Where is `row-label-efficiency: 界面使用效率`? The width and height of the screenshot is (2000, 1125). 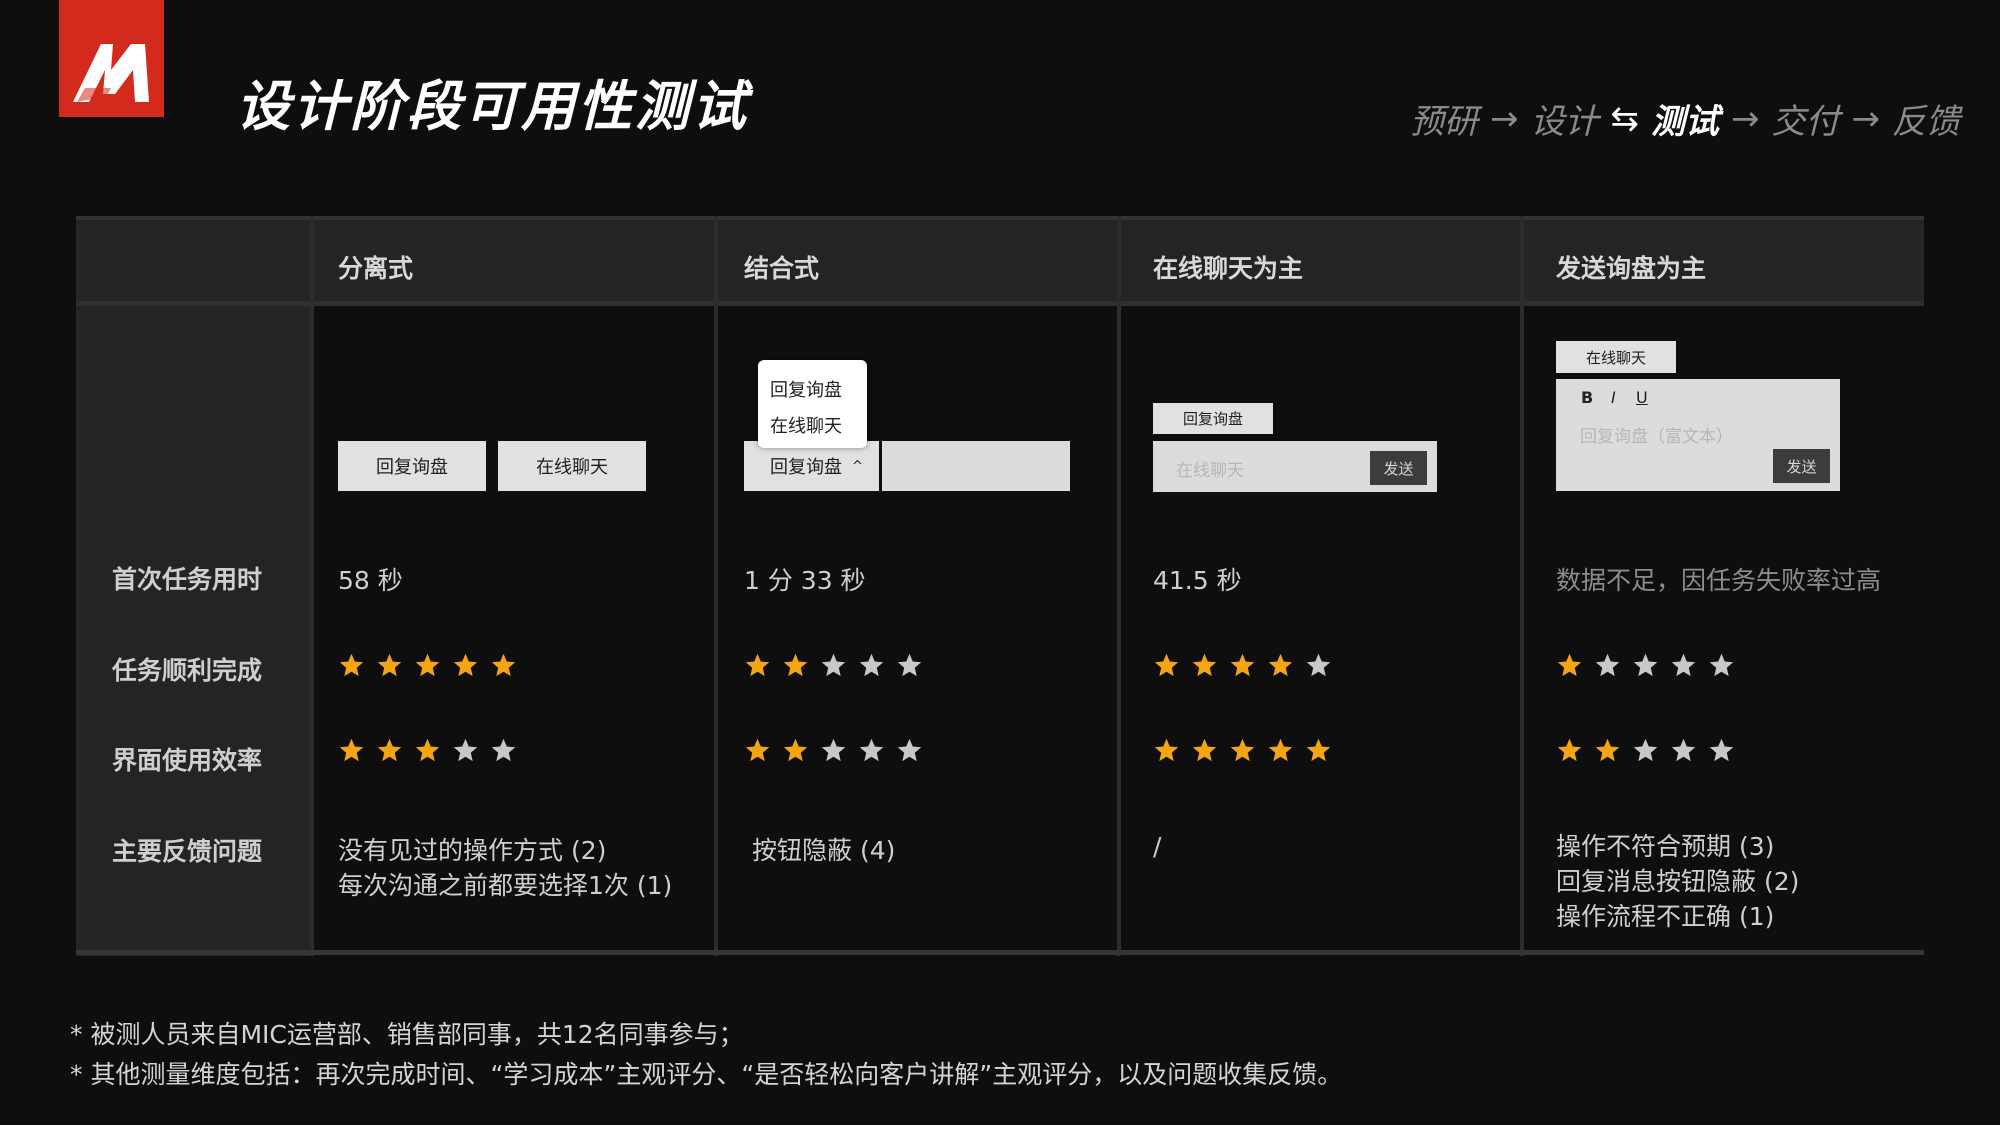 row-label-efficiency: 界面使用效率 is located at coordinates (187, 760).